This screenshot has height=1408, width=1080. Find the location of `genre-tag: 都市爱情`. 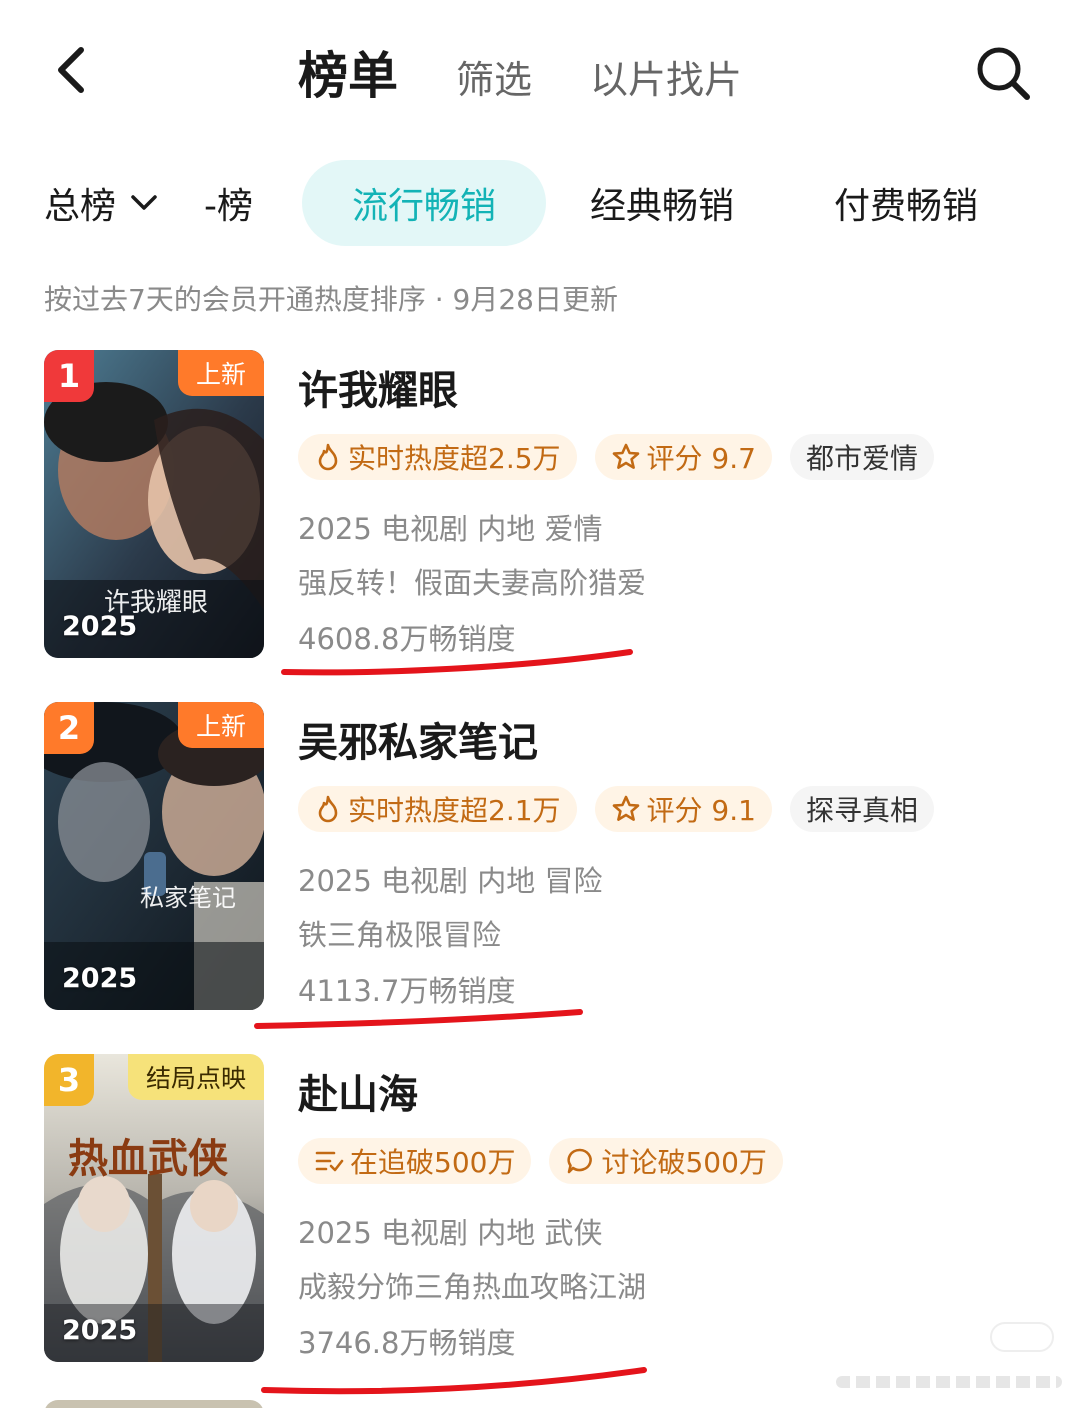

genre-tag: 都市爱情 is located at coordinates (861, 457).